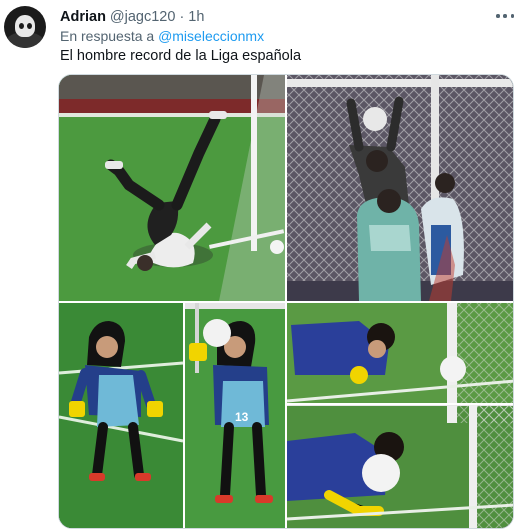 The width and height of the screenshot is (518, 531). I want to click on tweet-header: Adrian @jagc120 · 1h, so click(132, 17).